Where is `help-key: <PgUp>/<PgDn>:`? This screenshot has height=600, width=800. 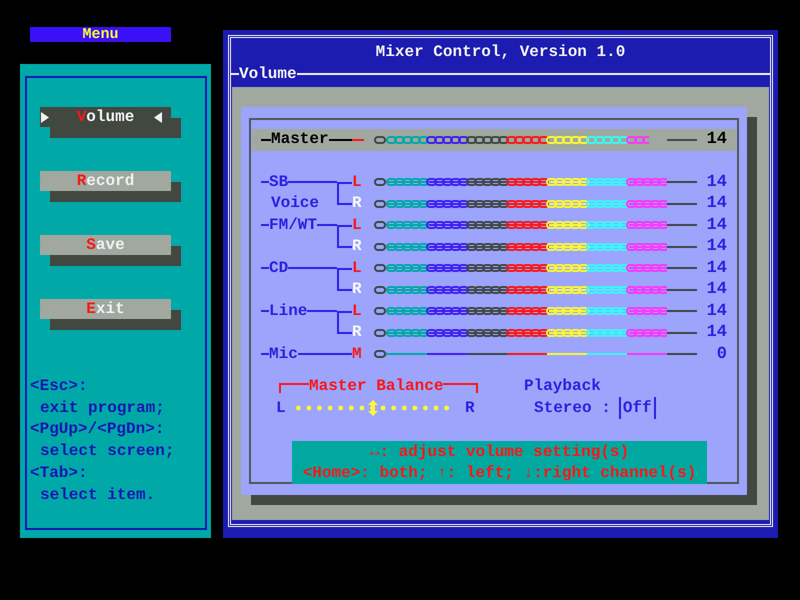 help-key: <PgUp>/<PgDn>: is located at coordinates (117, 430).